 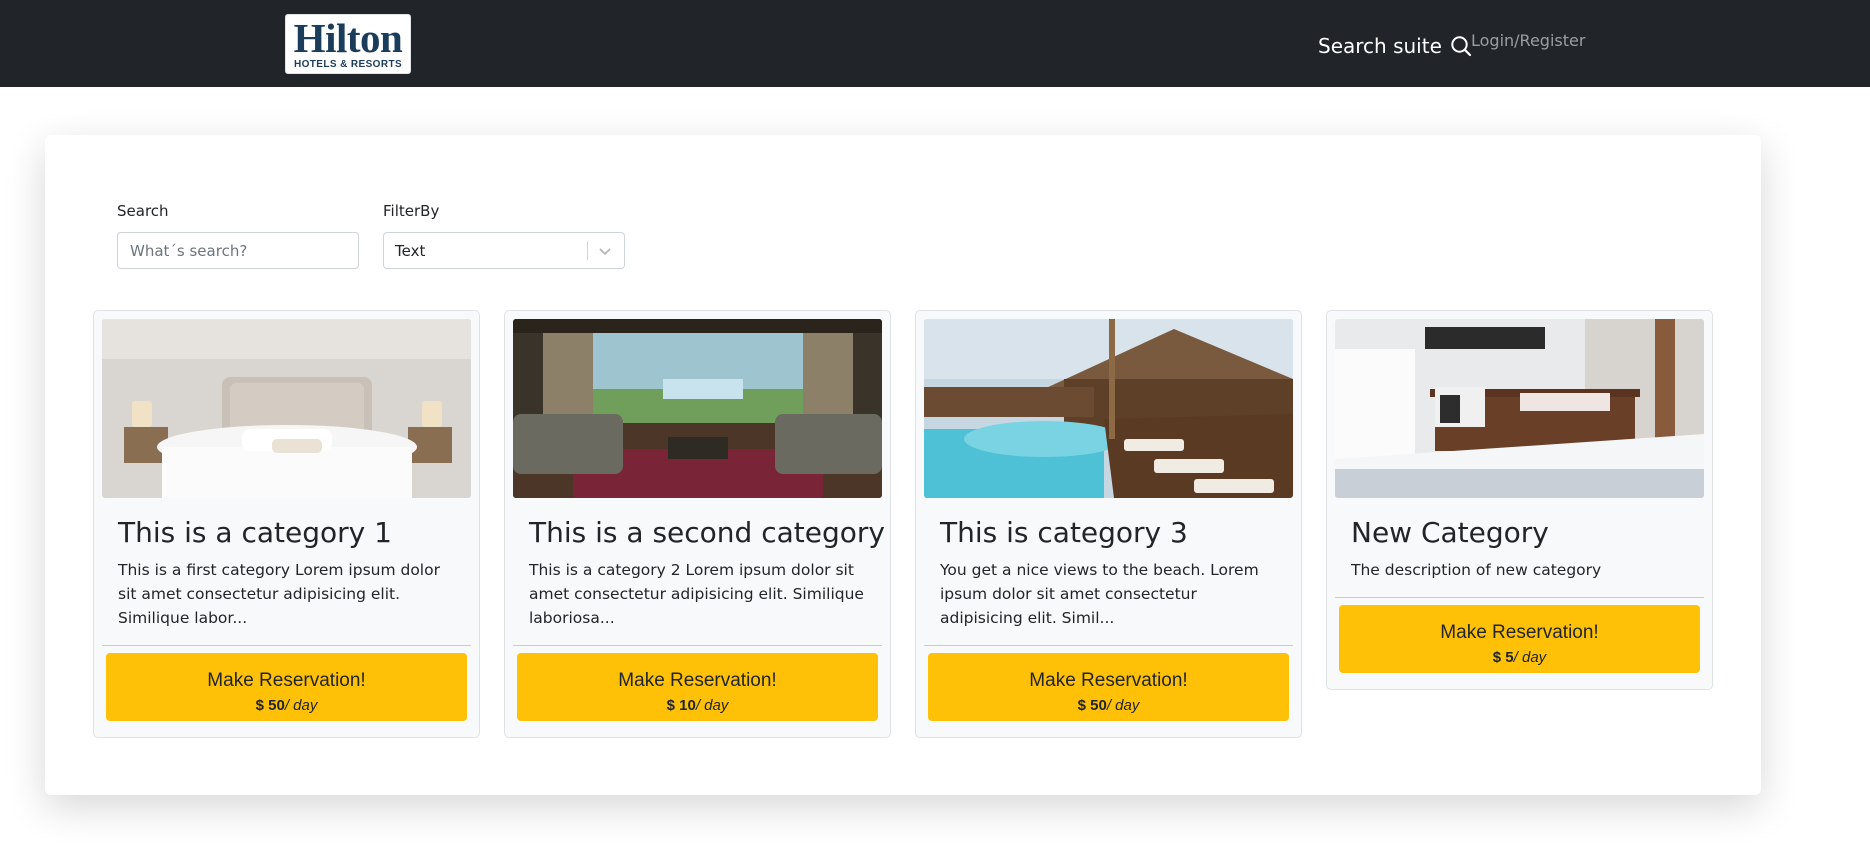 What do you see at coordinates (1503, 657) in the screenshot?
I see `price-value: $ 5` at bounding box center [1503, 657].